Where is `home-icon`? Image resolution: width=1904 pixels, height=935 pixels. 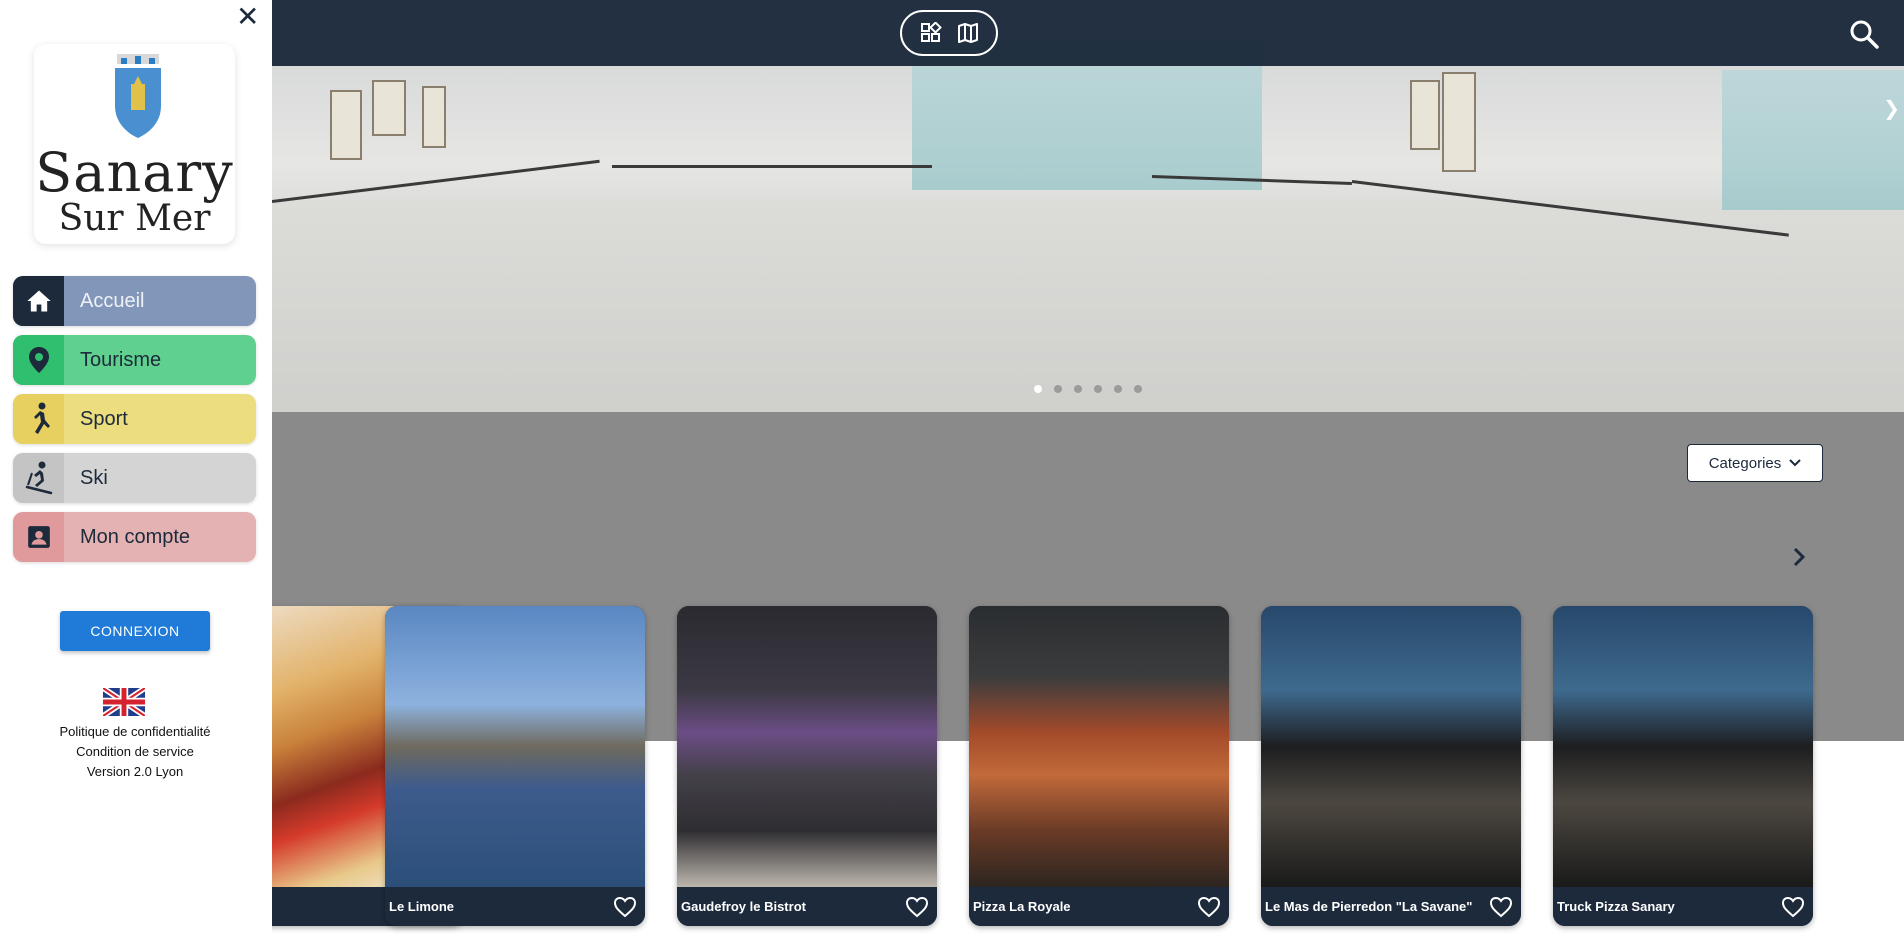 home-icon is located at coordinates (38, 301).